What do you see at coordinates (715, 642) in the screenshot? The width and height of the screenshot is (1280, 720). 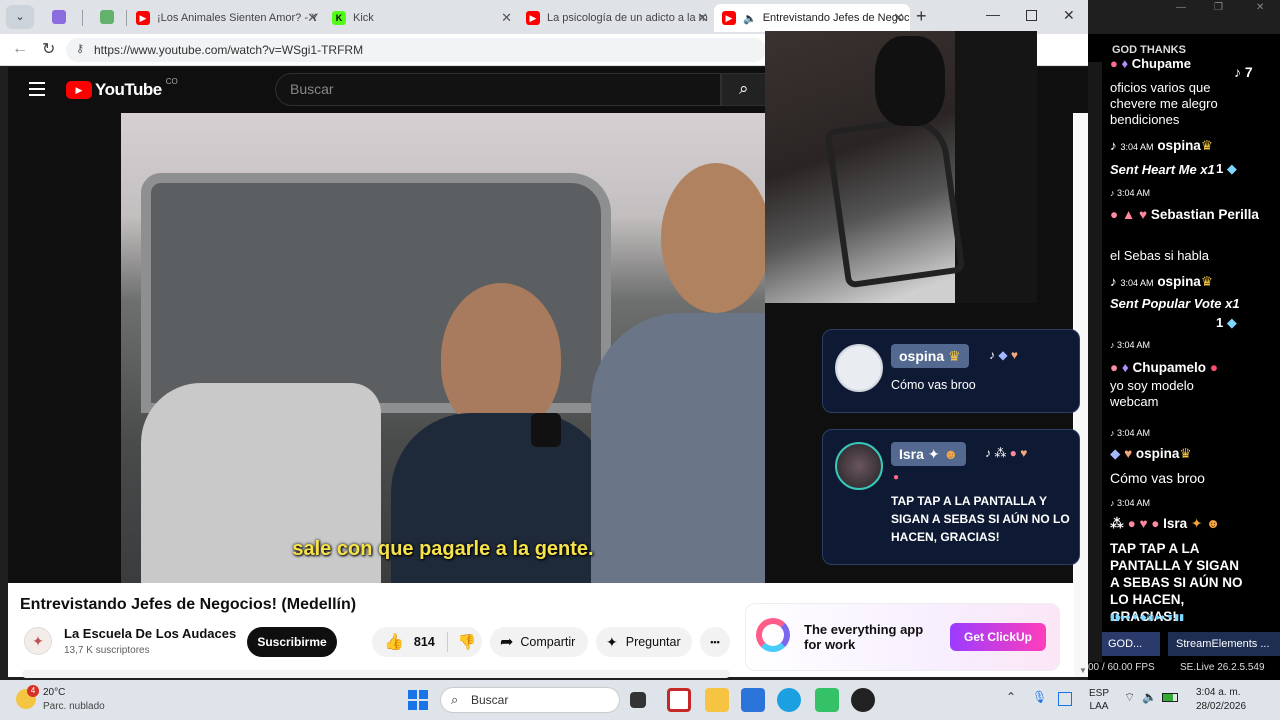 I see `more-actions-button: •••` at bounding box center [715, 642].